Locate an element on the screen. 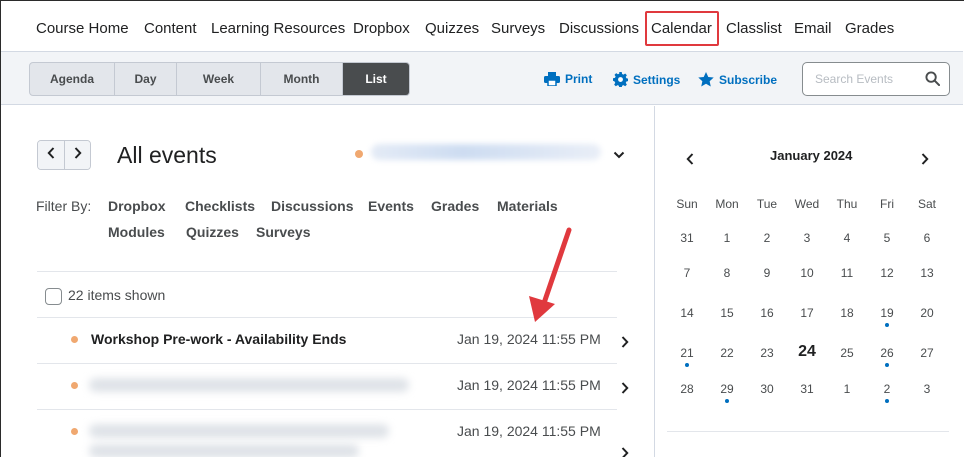 This screenshot has height=457, width=964. search-icon is located at coordinates (933, 81).